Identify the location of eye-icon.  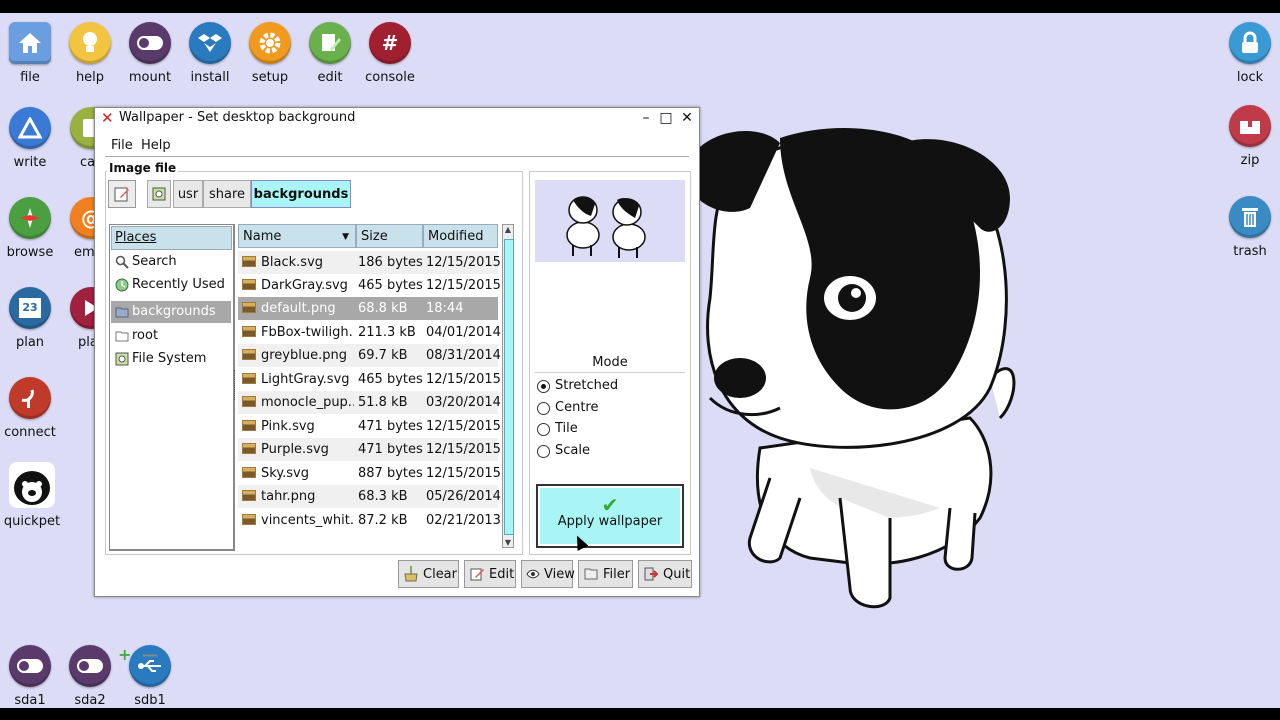
(533, 574).